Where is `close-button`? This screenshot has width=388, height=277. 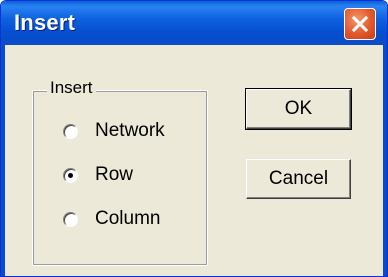
close-button is located at coordinates (360, 24).